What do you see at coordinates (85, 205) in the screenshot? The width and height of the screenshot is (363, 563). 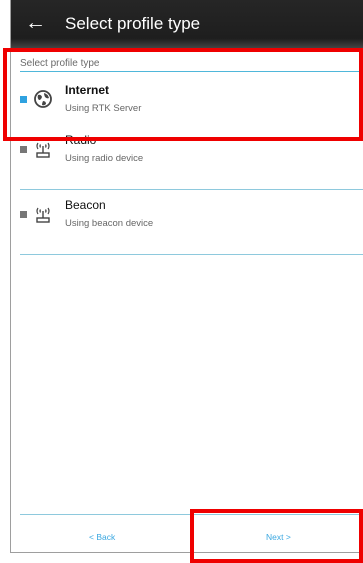 I see `option-name: Beacon` at bounding box center [85, 205].